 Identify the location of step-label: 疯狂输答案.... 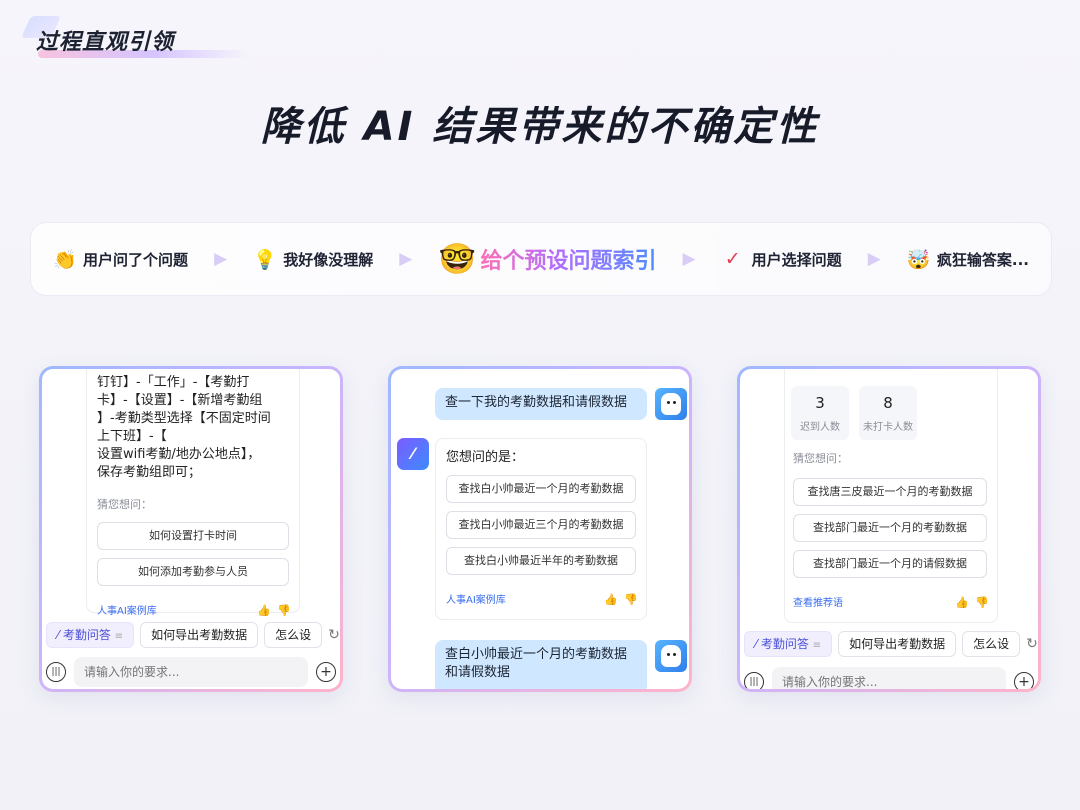
(982, 259).